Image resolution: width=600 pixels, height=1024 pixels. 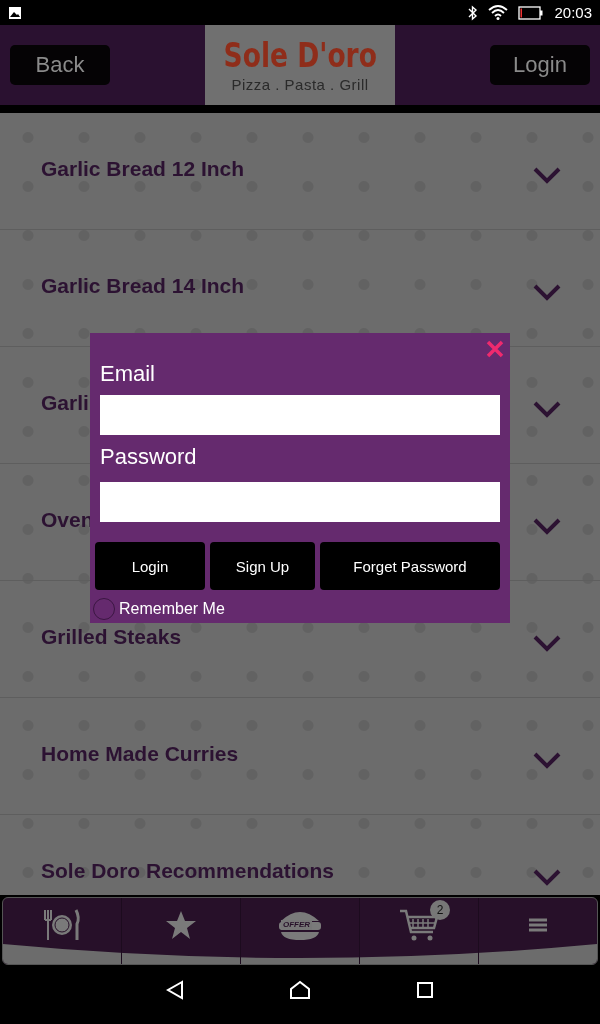 I want to click on back-nav-icon, so click(x=175, y=989).